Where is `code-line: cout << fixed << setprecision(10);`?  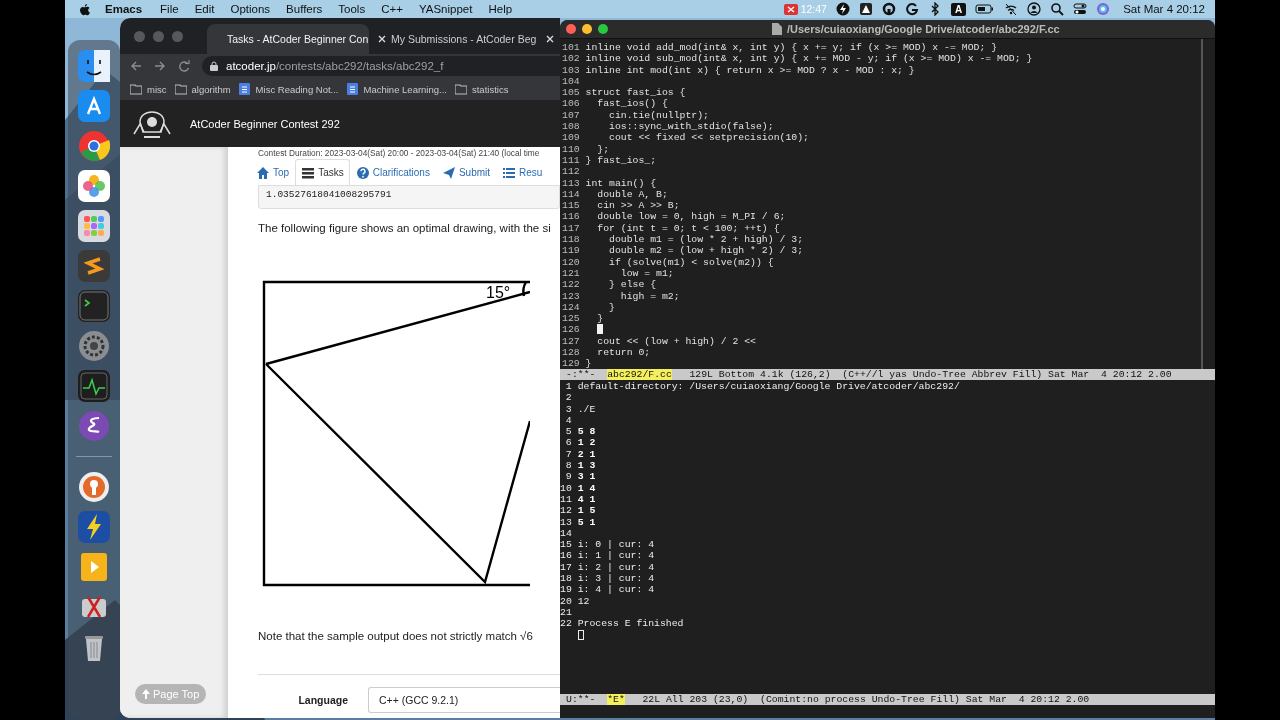
code-line: cout << fixed << setprecision(10); is located at coordinates (708, 138).